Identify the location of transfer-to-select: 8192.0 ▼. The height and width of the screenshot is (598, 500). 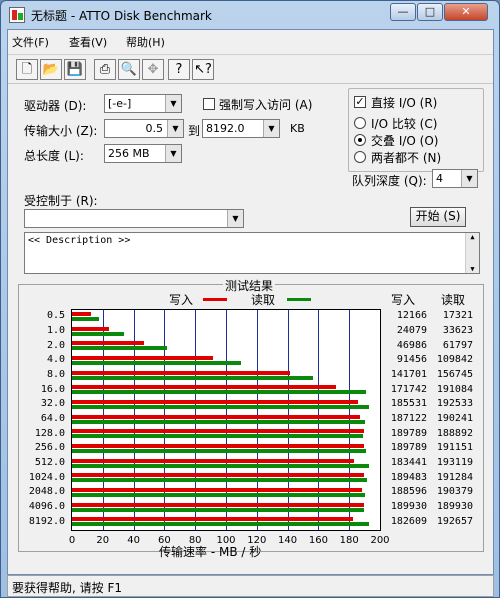
(241, 128).